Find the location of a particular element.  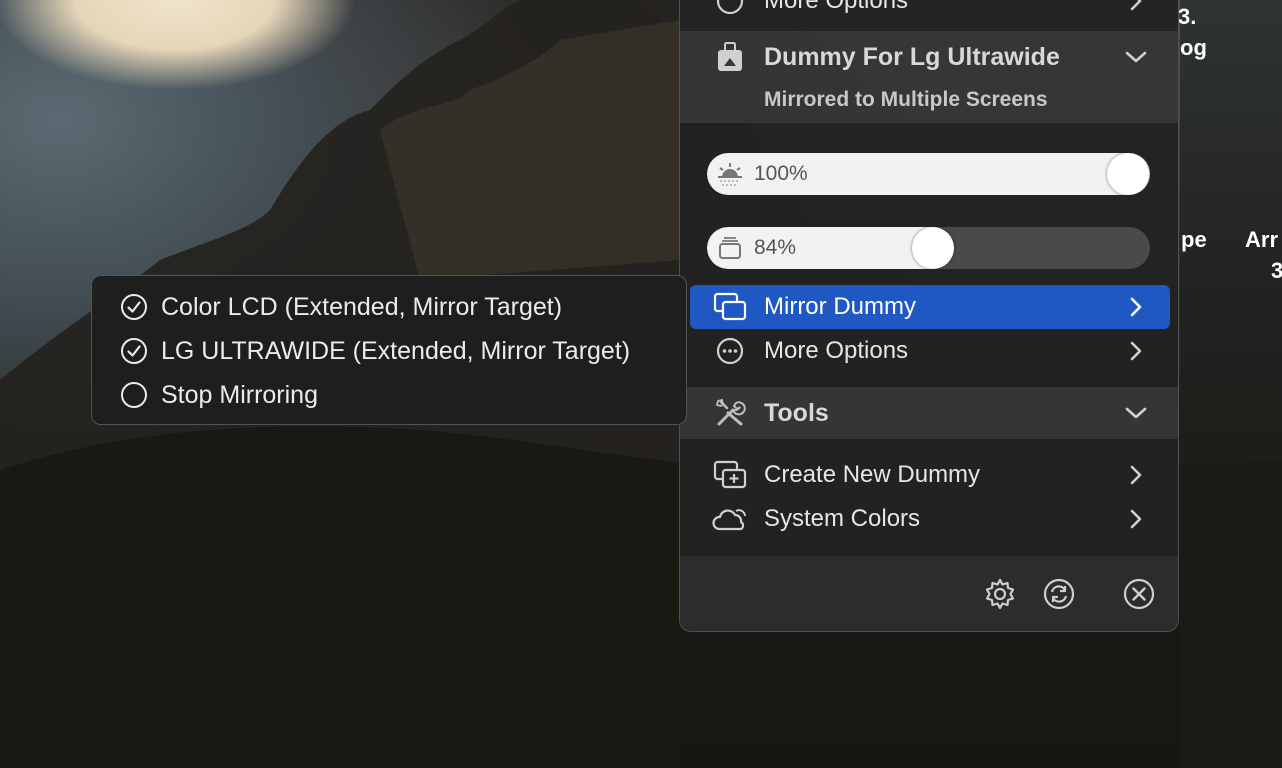

dim-value: 84% is located at coordinates (775, 247).